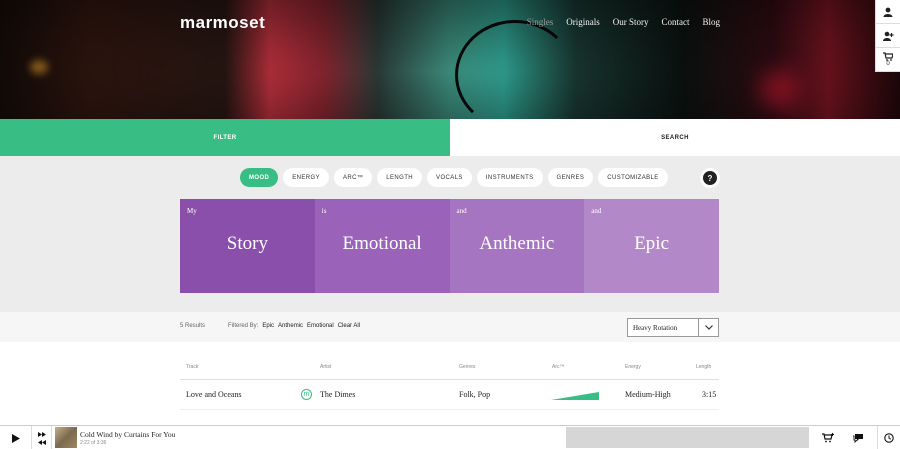 This screenshot has height=449, width=900. Describe the element at coordinates (675, 137) in the screenshot. I see `tab-search: SEARCH` at that location.